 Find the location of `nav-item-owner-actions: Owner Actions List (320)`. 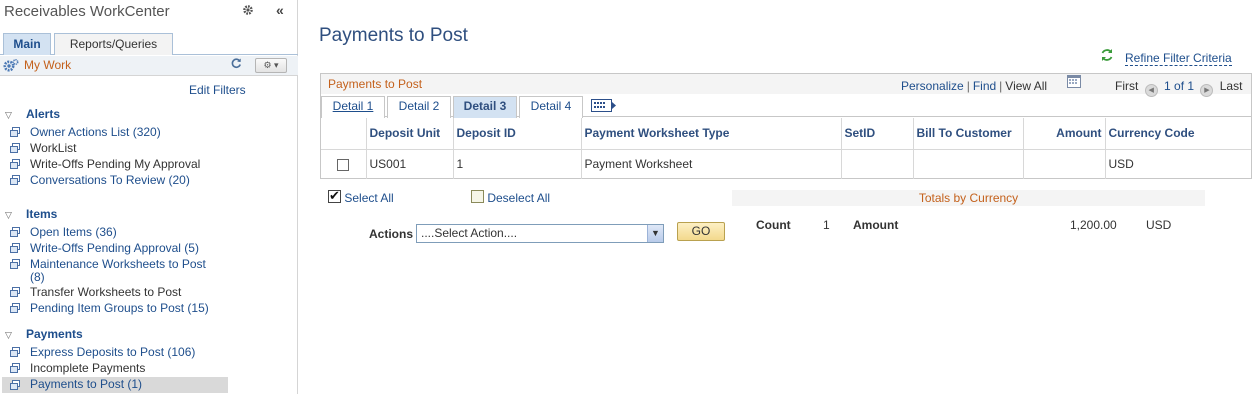

nav-item-owner-actions: Owner Actions List (320) is located at coordinates (119, 132).